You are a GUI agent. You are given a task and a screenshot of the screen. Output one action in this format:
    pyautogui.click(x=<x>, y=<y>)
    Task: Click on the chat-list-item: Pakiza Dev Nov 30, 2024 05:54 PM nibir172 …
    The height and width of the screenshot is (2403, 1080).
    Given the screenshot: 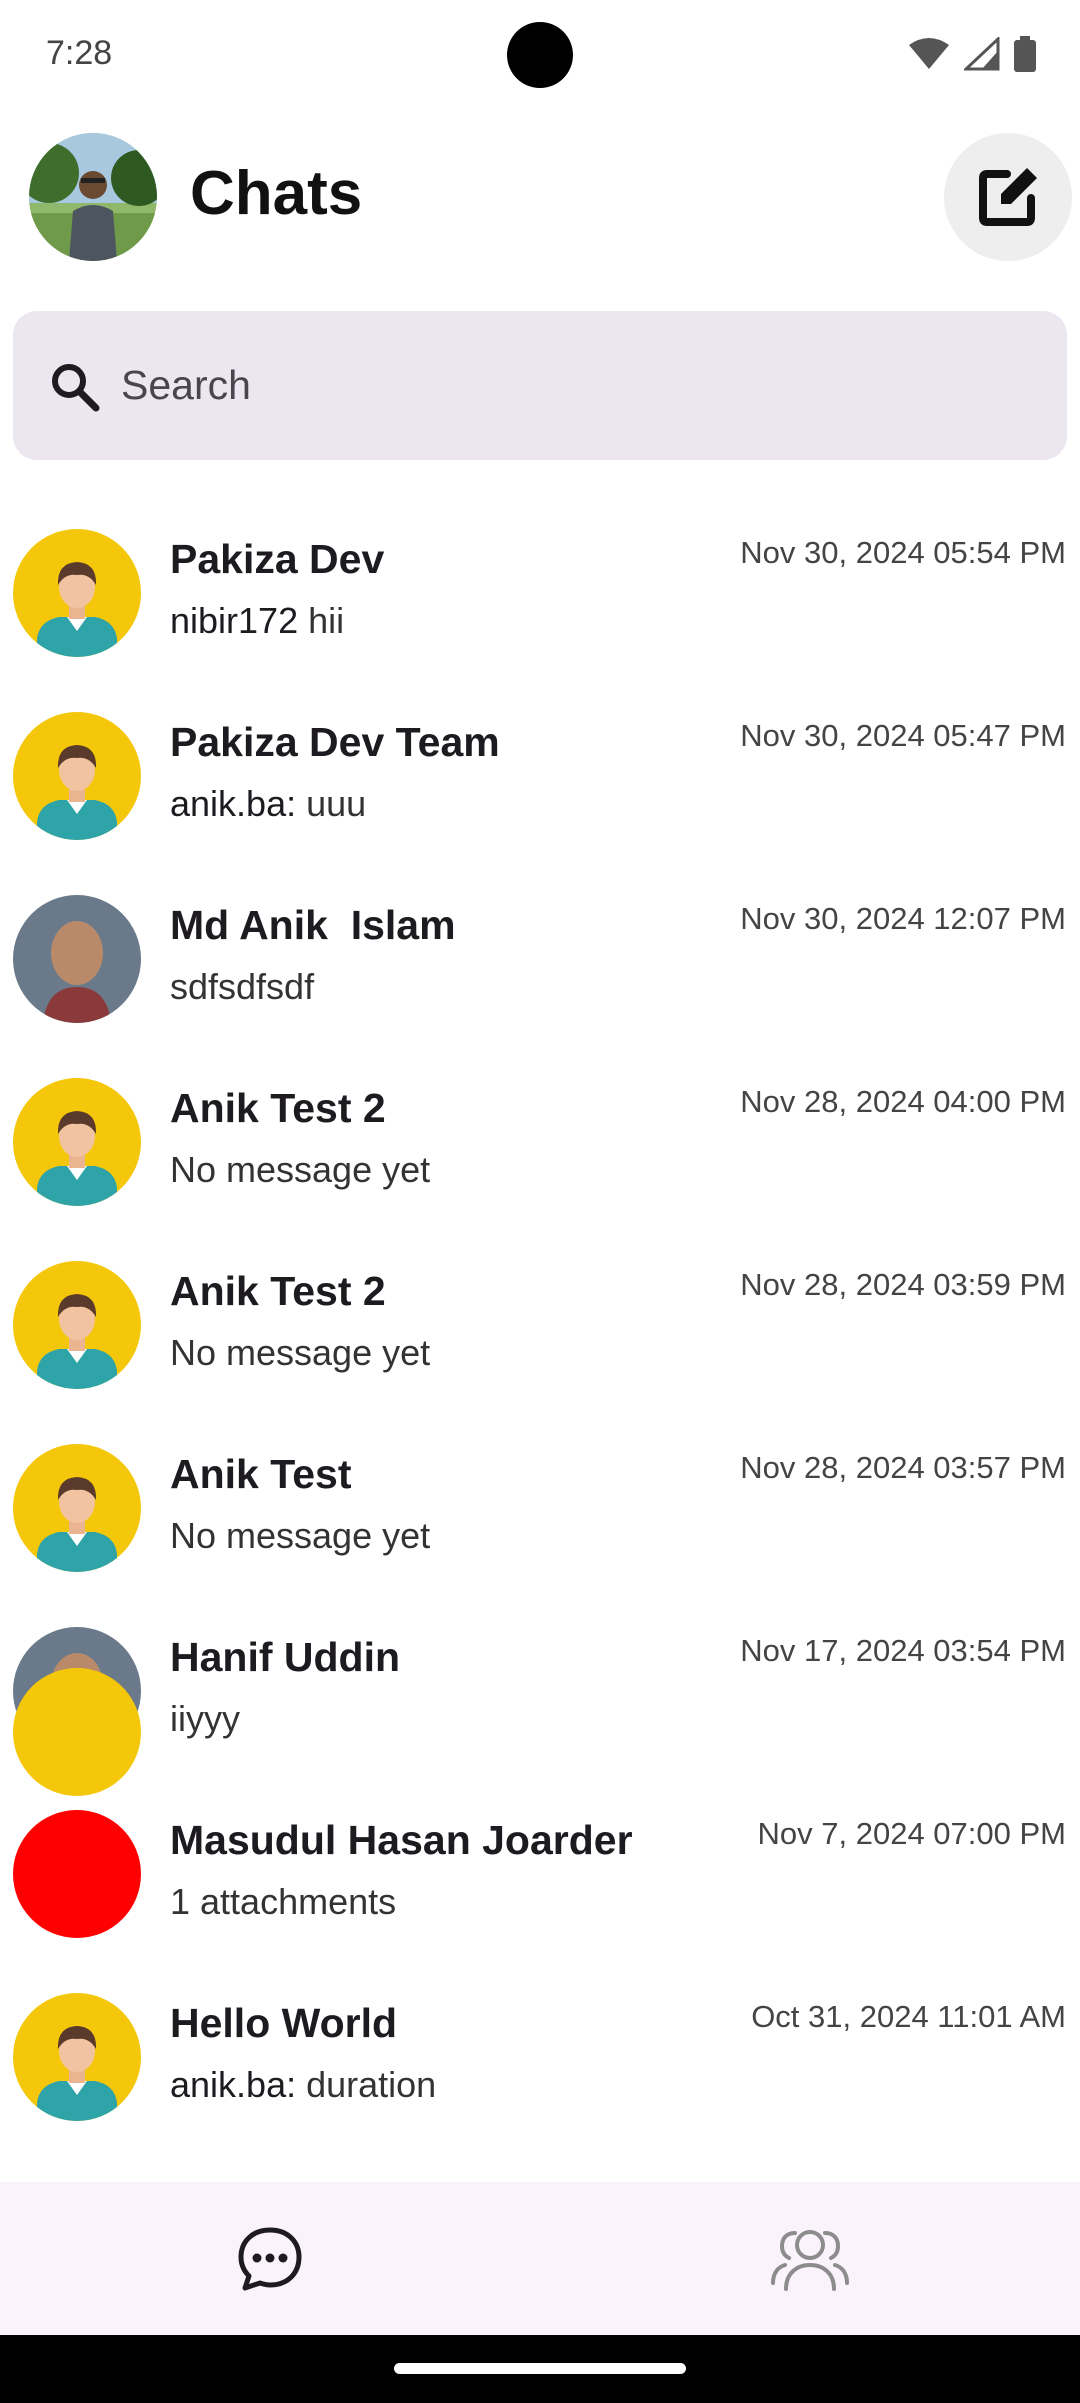 What is the action you would take?
    pyautogui.click(x=540, y=601)
    